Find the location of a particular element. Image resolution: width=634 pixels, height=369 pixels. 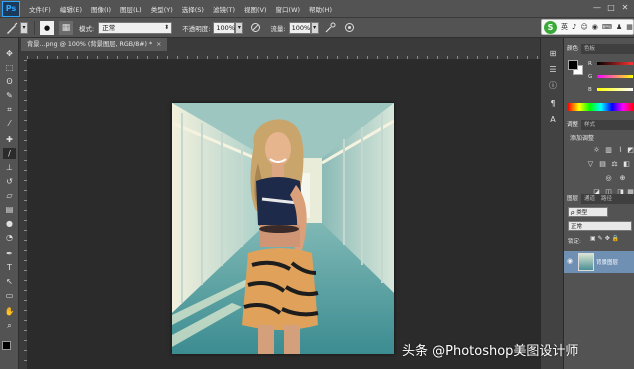

foreground-color-swatch is located at coordinates (6, 345).